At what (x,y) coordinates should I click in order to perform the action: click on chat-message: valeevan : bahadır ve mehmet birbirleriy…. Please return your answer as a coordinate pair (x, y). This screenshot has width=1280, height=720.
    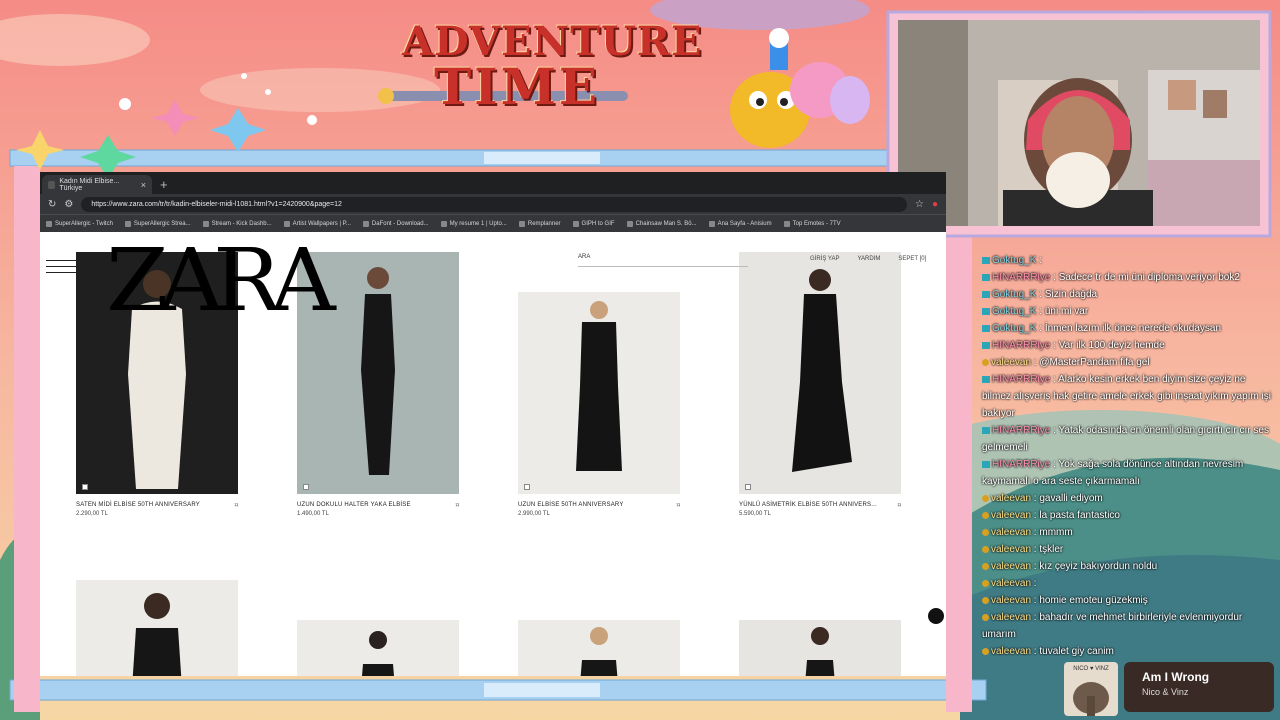
    Looking at the image, I should click on (1127, 626).